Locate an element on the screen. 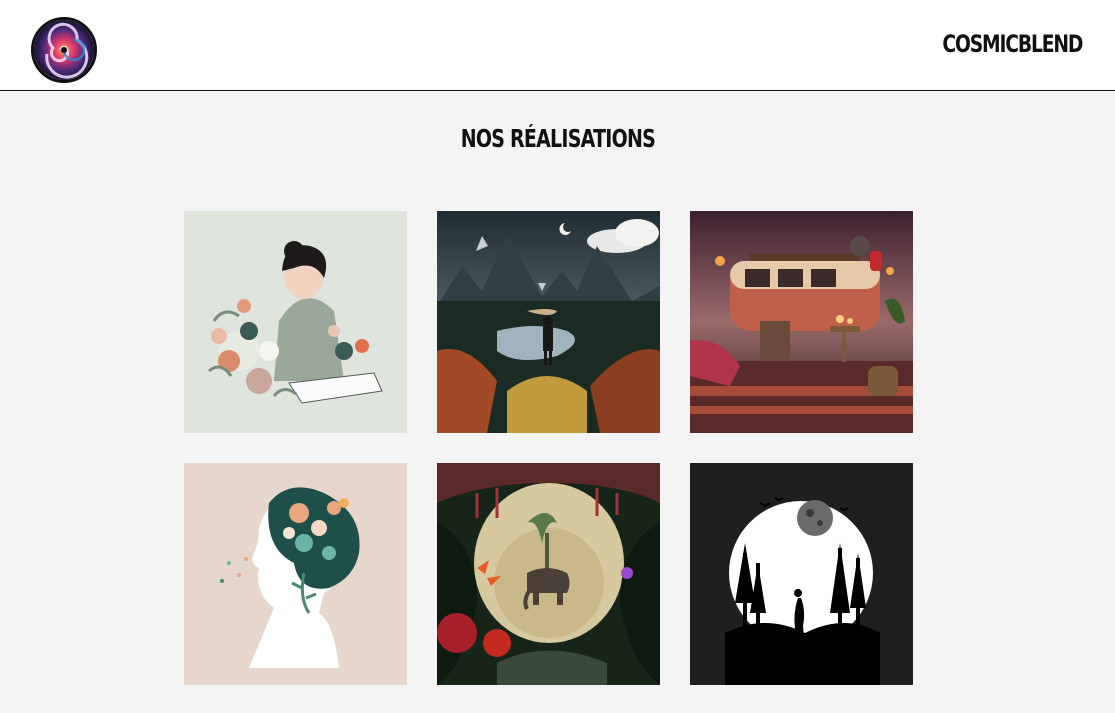  jungle-elephant-illustration is located at coordinates (548, 574).